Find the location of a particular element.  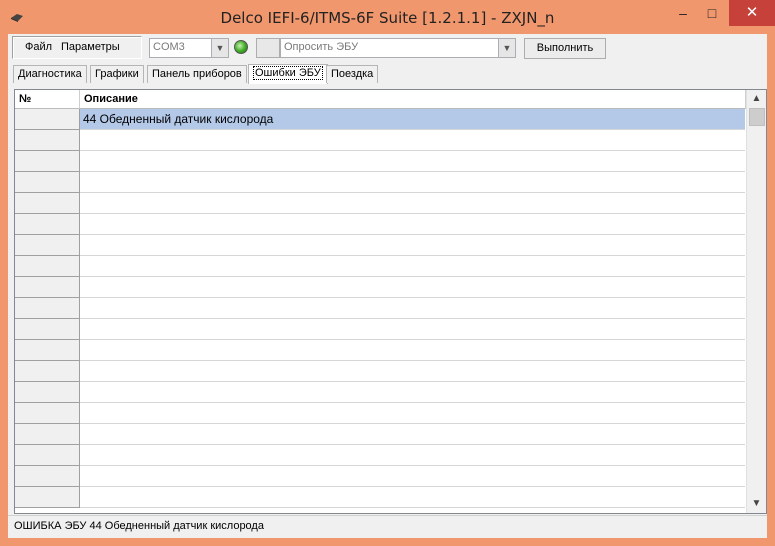

close-button: ✕ is located at coordinates (752, 13).